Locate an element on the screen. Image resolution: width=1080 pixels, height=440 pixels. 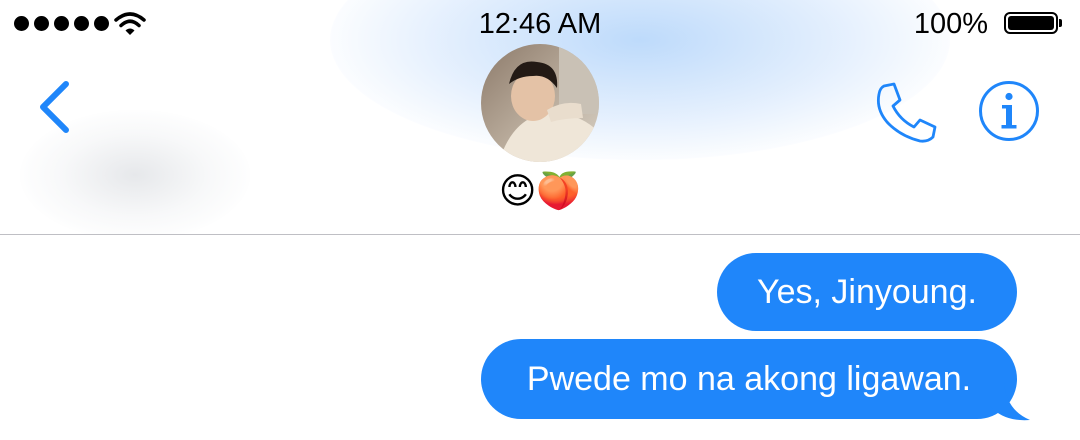
message-text: Pwede mo na akong ligawan. is located at coordinates (749, 379).